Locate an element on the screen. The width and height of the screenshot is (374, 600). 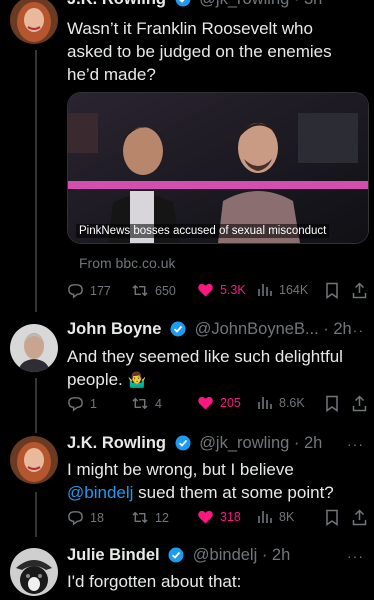
tweet-text-line: I might be wrong, but I believe is located at coordinates (180, 469).